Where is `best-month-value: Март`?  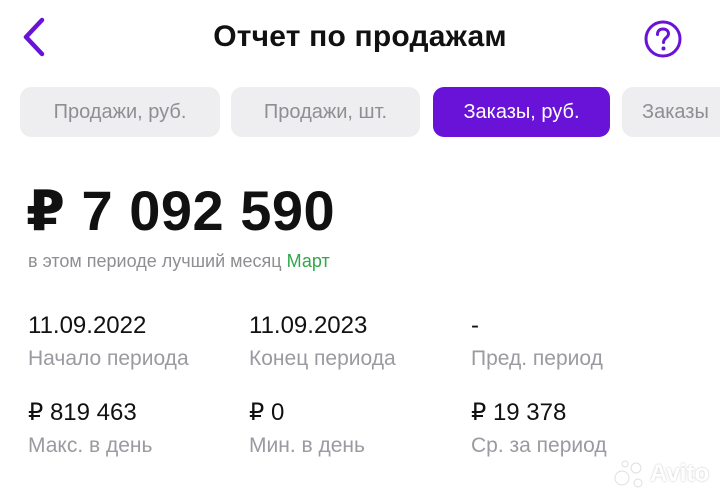 best-month-value: Март is located at coordinates (308, 261).